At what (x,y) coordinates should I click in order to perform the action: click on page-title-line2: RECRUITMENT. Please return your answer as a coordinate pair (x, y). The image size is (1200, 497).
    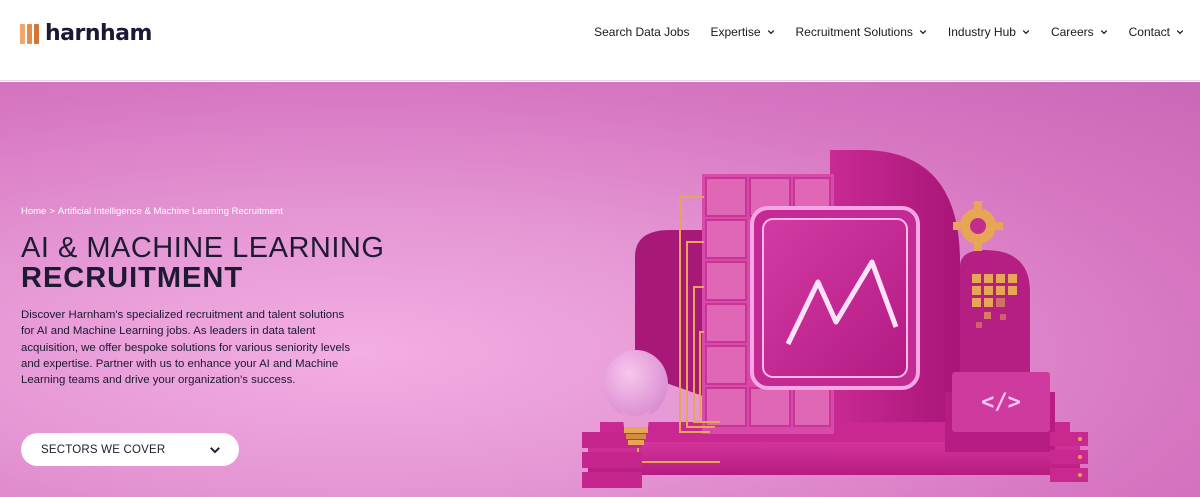
    Looking at the image, I should click on (132, 278).